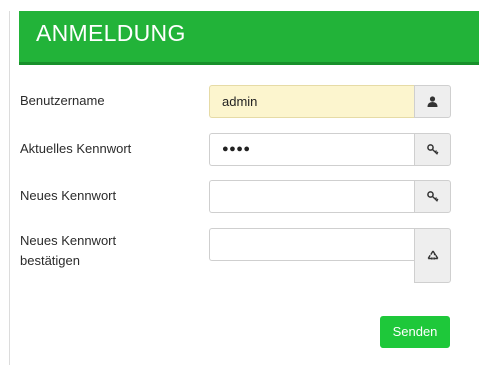  Describe the element at coordinates (311, 244) in the screenshot. I see `confirm-password-field` at that location.